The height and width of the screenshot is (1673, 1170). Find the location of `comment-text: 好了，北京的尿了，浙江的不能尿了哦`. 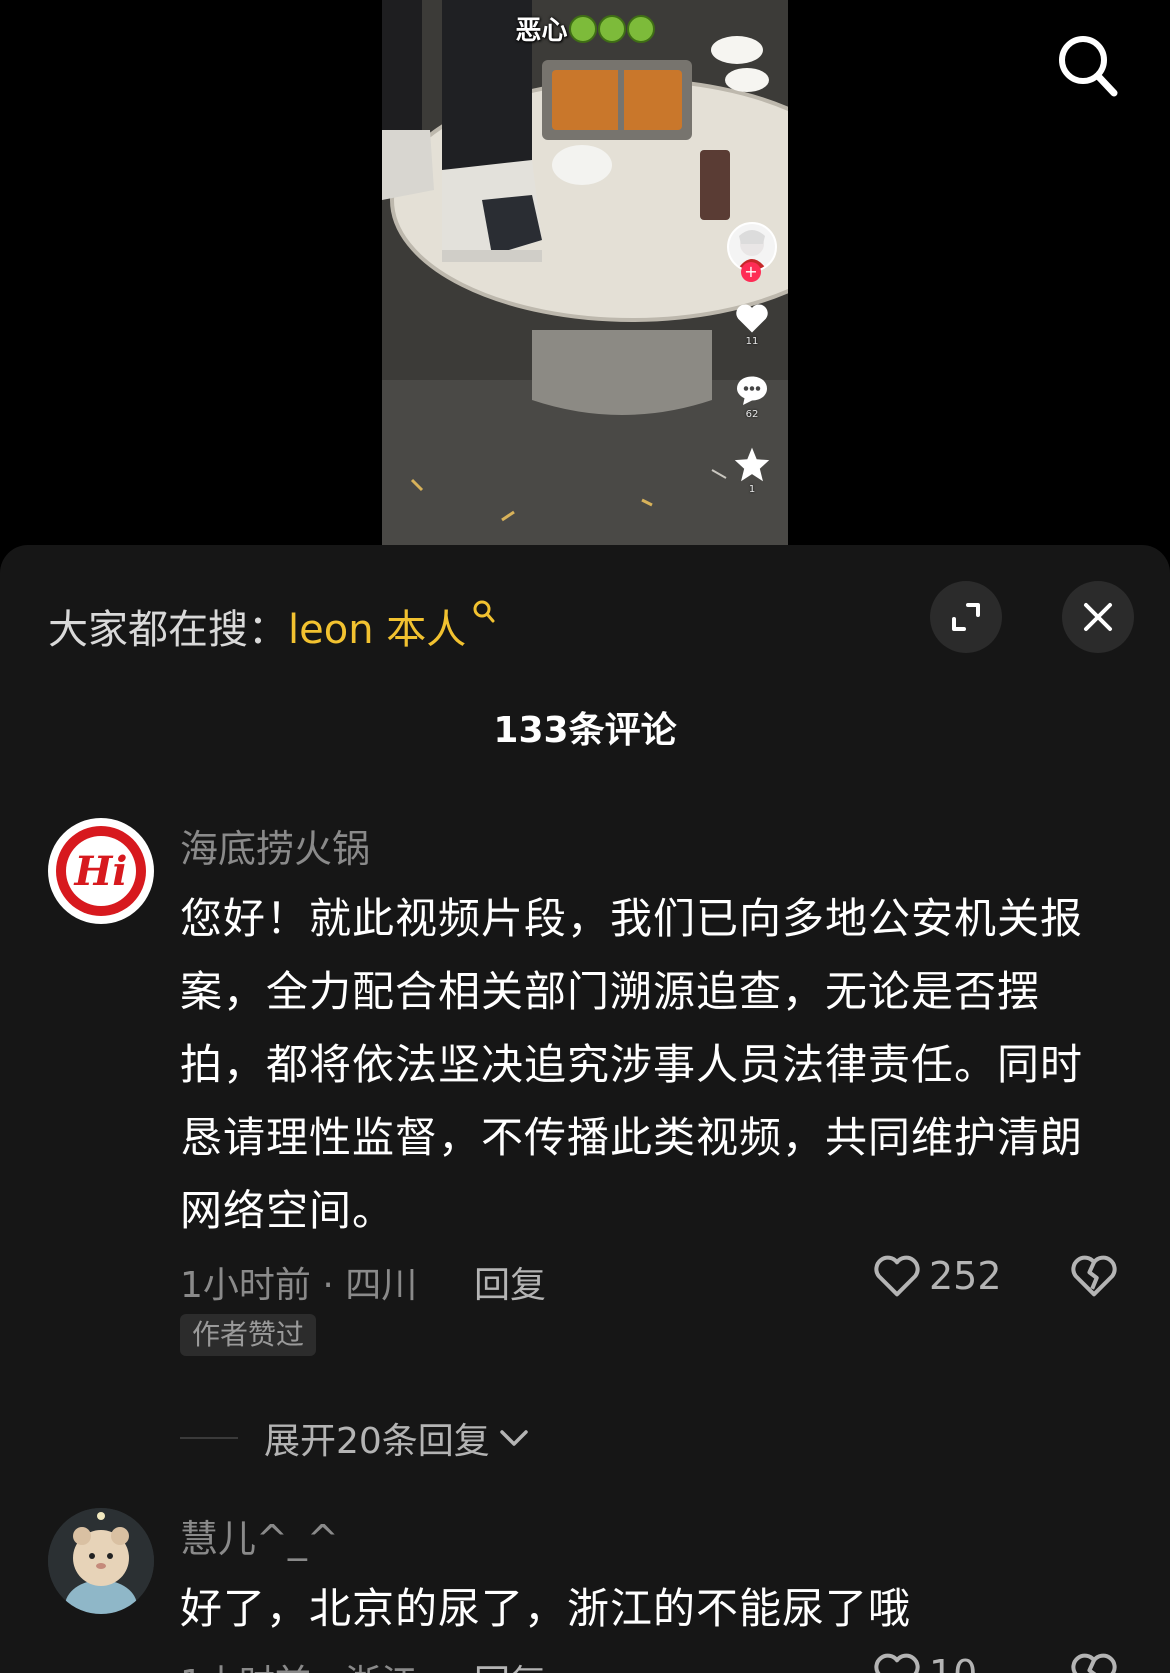

comment-text: 好了，北京的尿了，浙江的不能尿了哦 is located at coordinates (546, 1608).